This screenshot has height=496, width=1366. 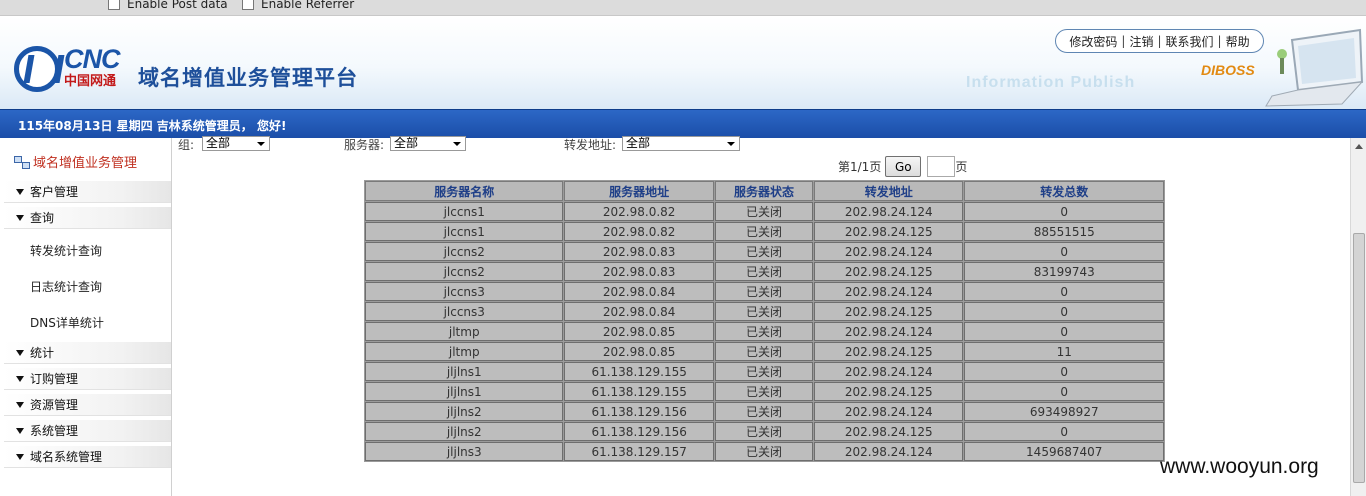 What do you see at coordinates (1093, 41) in the screenshot?
I see `change-password-link: 修改密码` at bounding box center [1093, 41].